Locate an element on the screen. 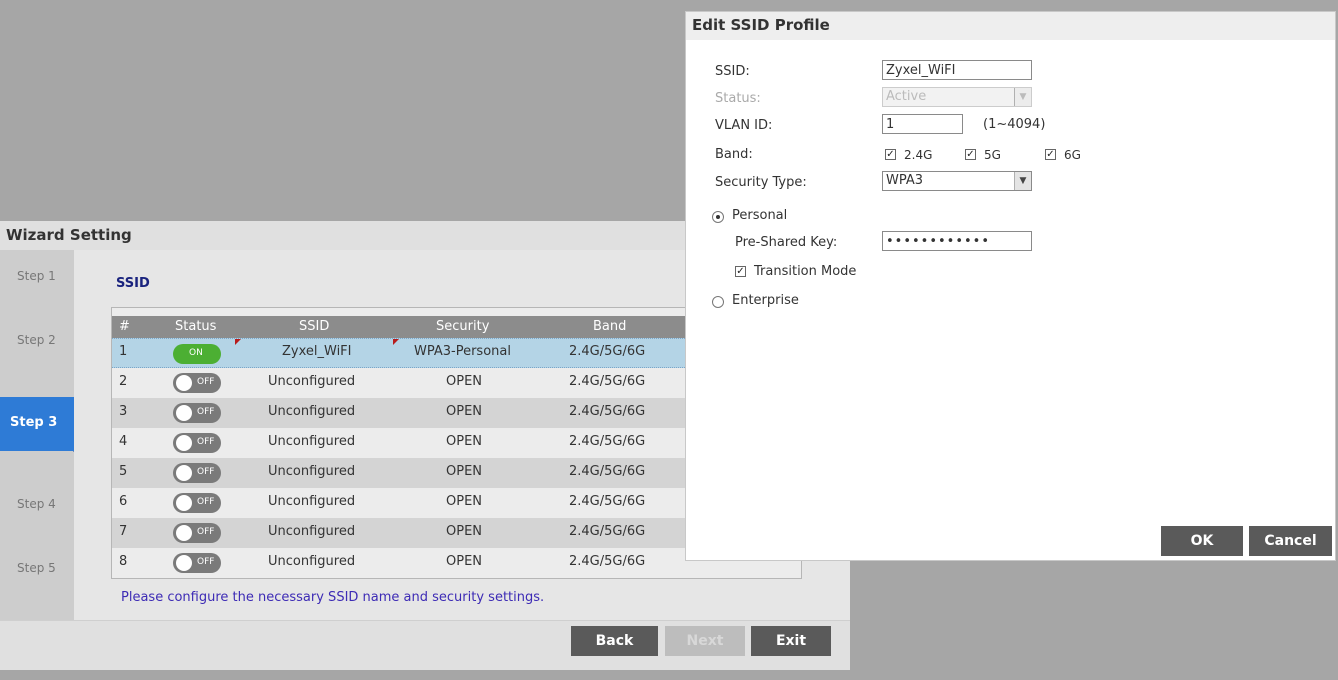 The width and height of the screenshot is (1338, 680). personal-label: Personal is located at coordinates (760, 215).